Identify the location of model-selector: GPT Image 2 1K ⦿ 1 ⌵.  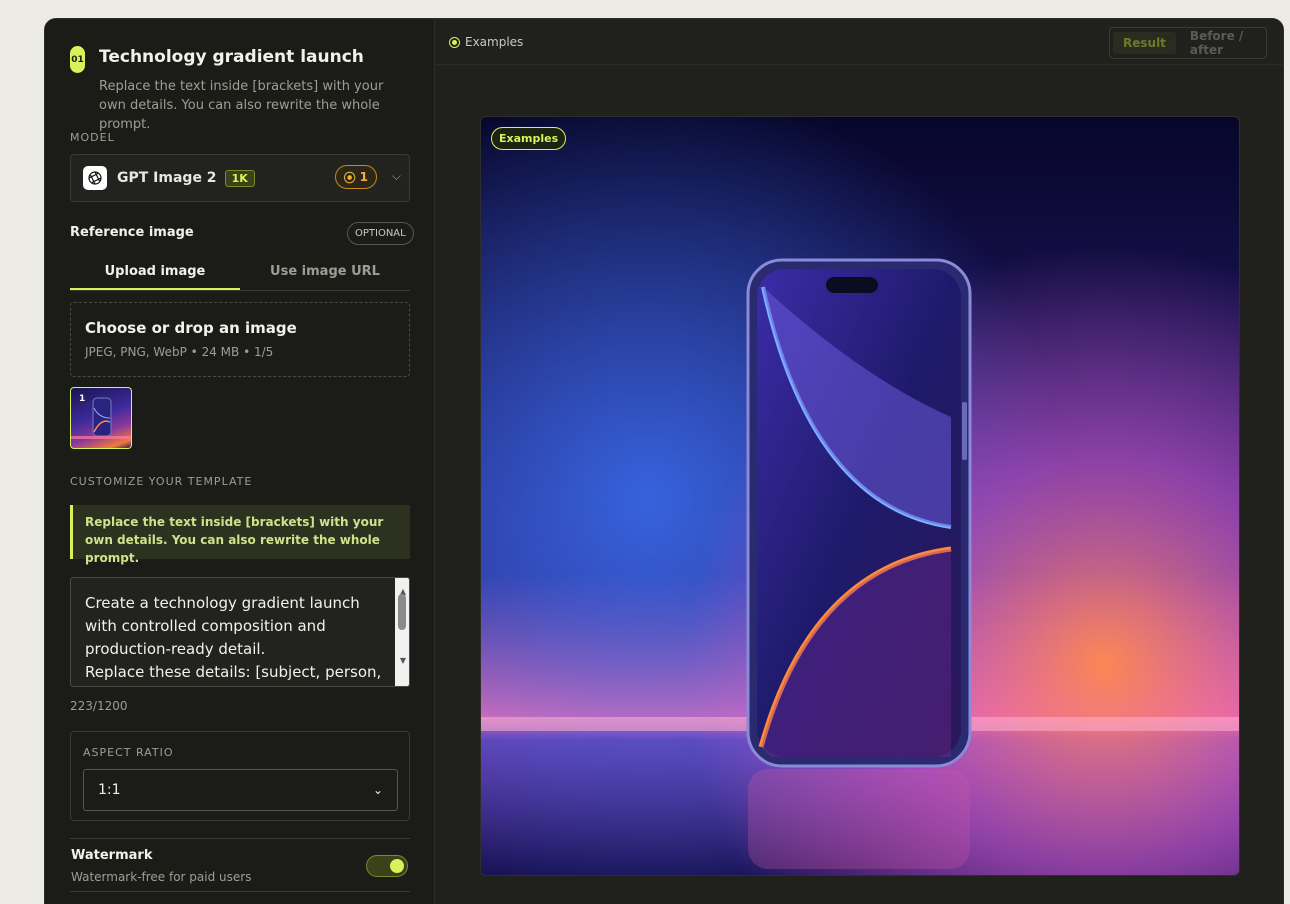
(240, 178).